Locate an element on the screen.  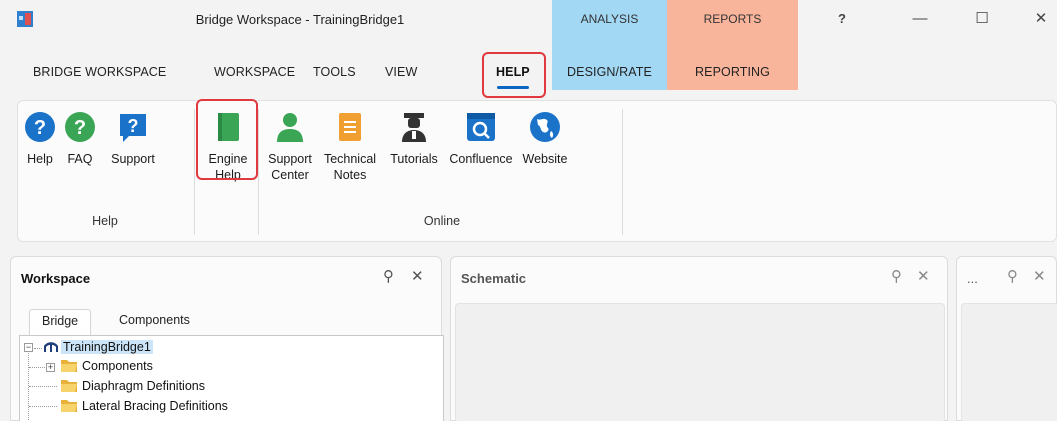
schematic-canvas is located at coordinates (700, 362).